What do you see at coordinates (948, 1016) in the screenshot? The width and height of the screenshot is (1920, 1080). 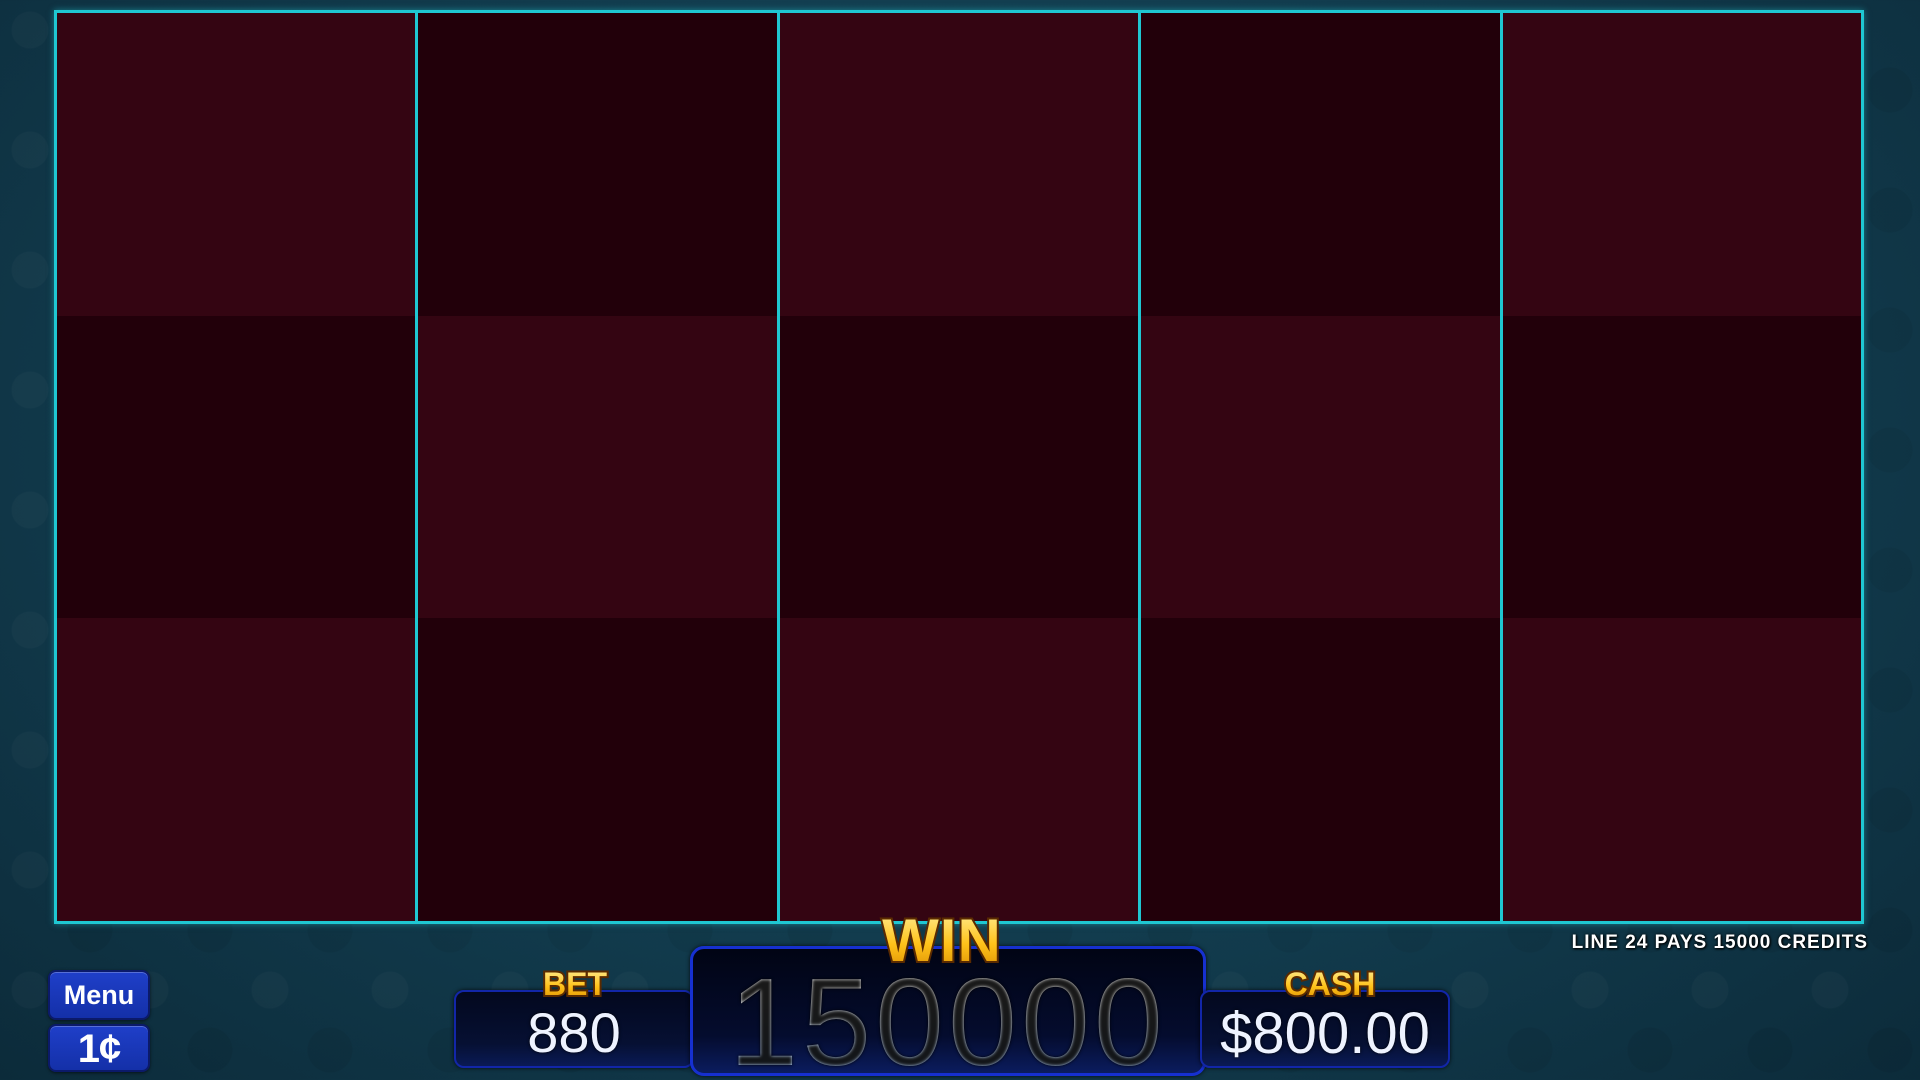 I see `win-value: 150000` at bounding box center [948, 1016].